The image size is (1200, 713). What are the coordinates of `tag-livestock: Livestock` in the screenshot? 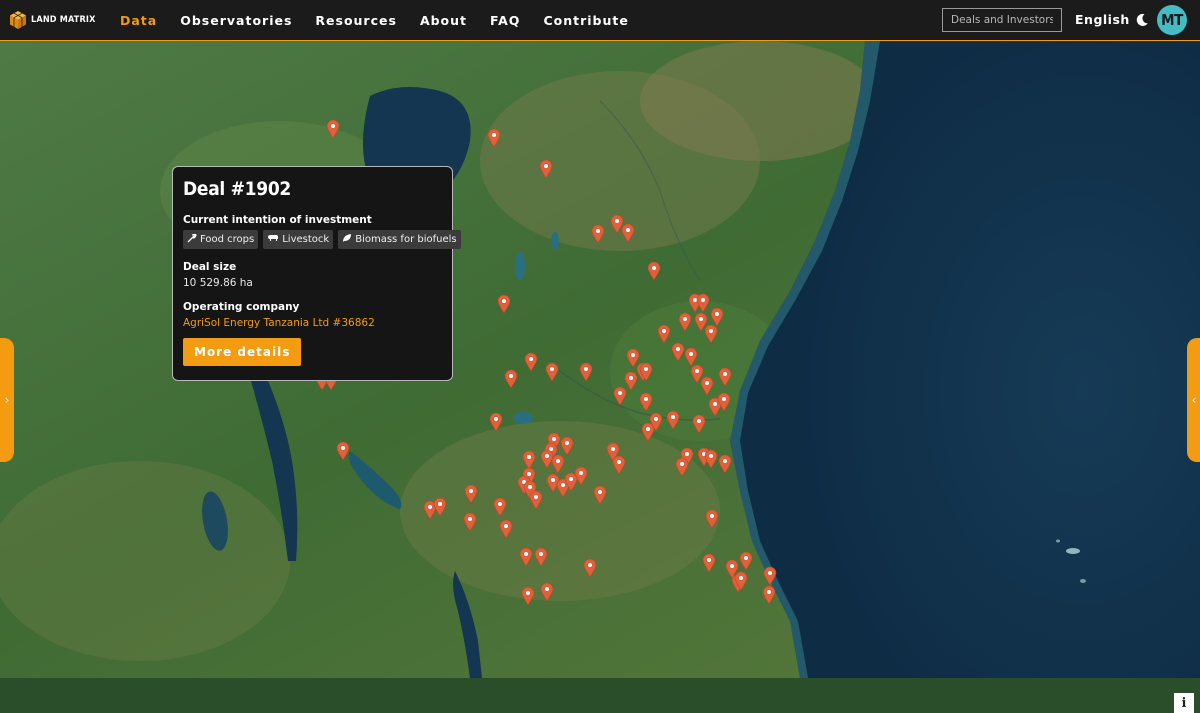 It's located at (306, 239).